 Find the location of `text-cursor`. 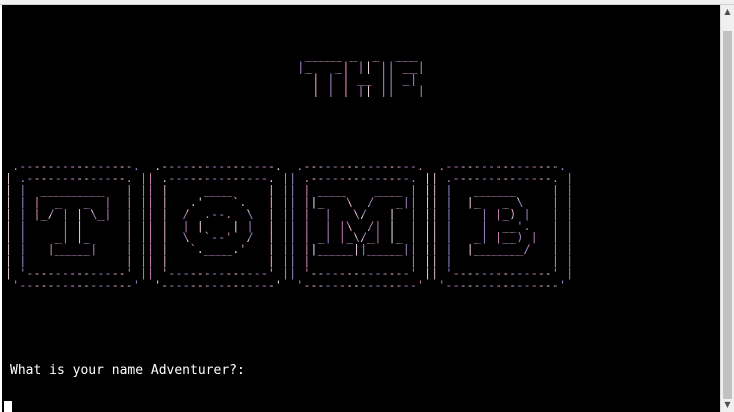

text-cursor is located at coordinates (8, 406).